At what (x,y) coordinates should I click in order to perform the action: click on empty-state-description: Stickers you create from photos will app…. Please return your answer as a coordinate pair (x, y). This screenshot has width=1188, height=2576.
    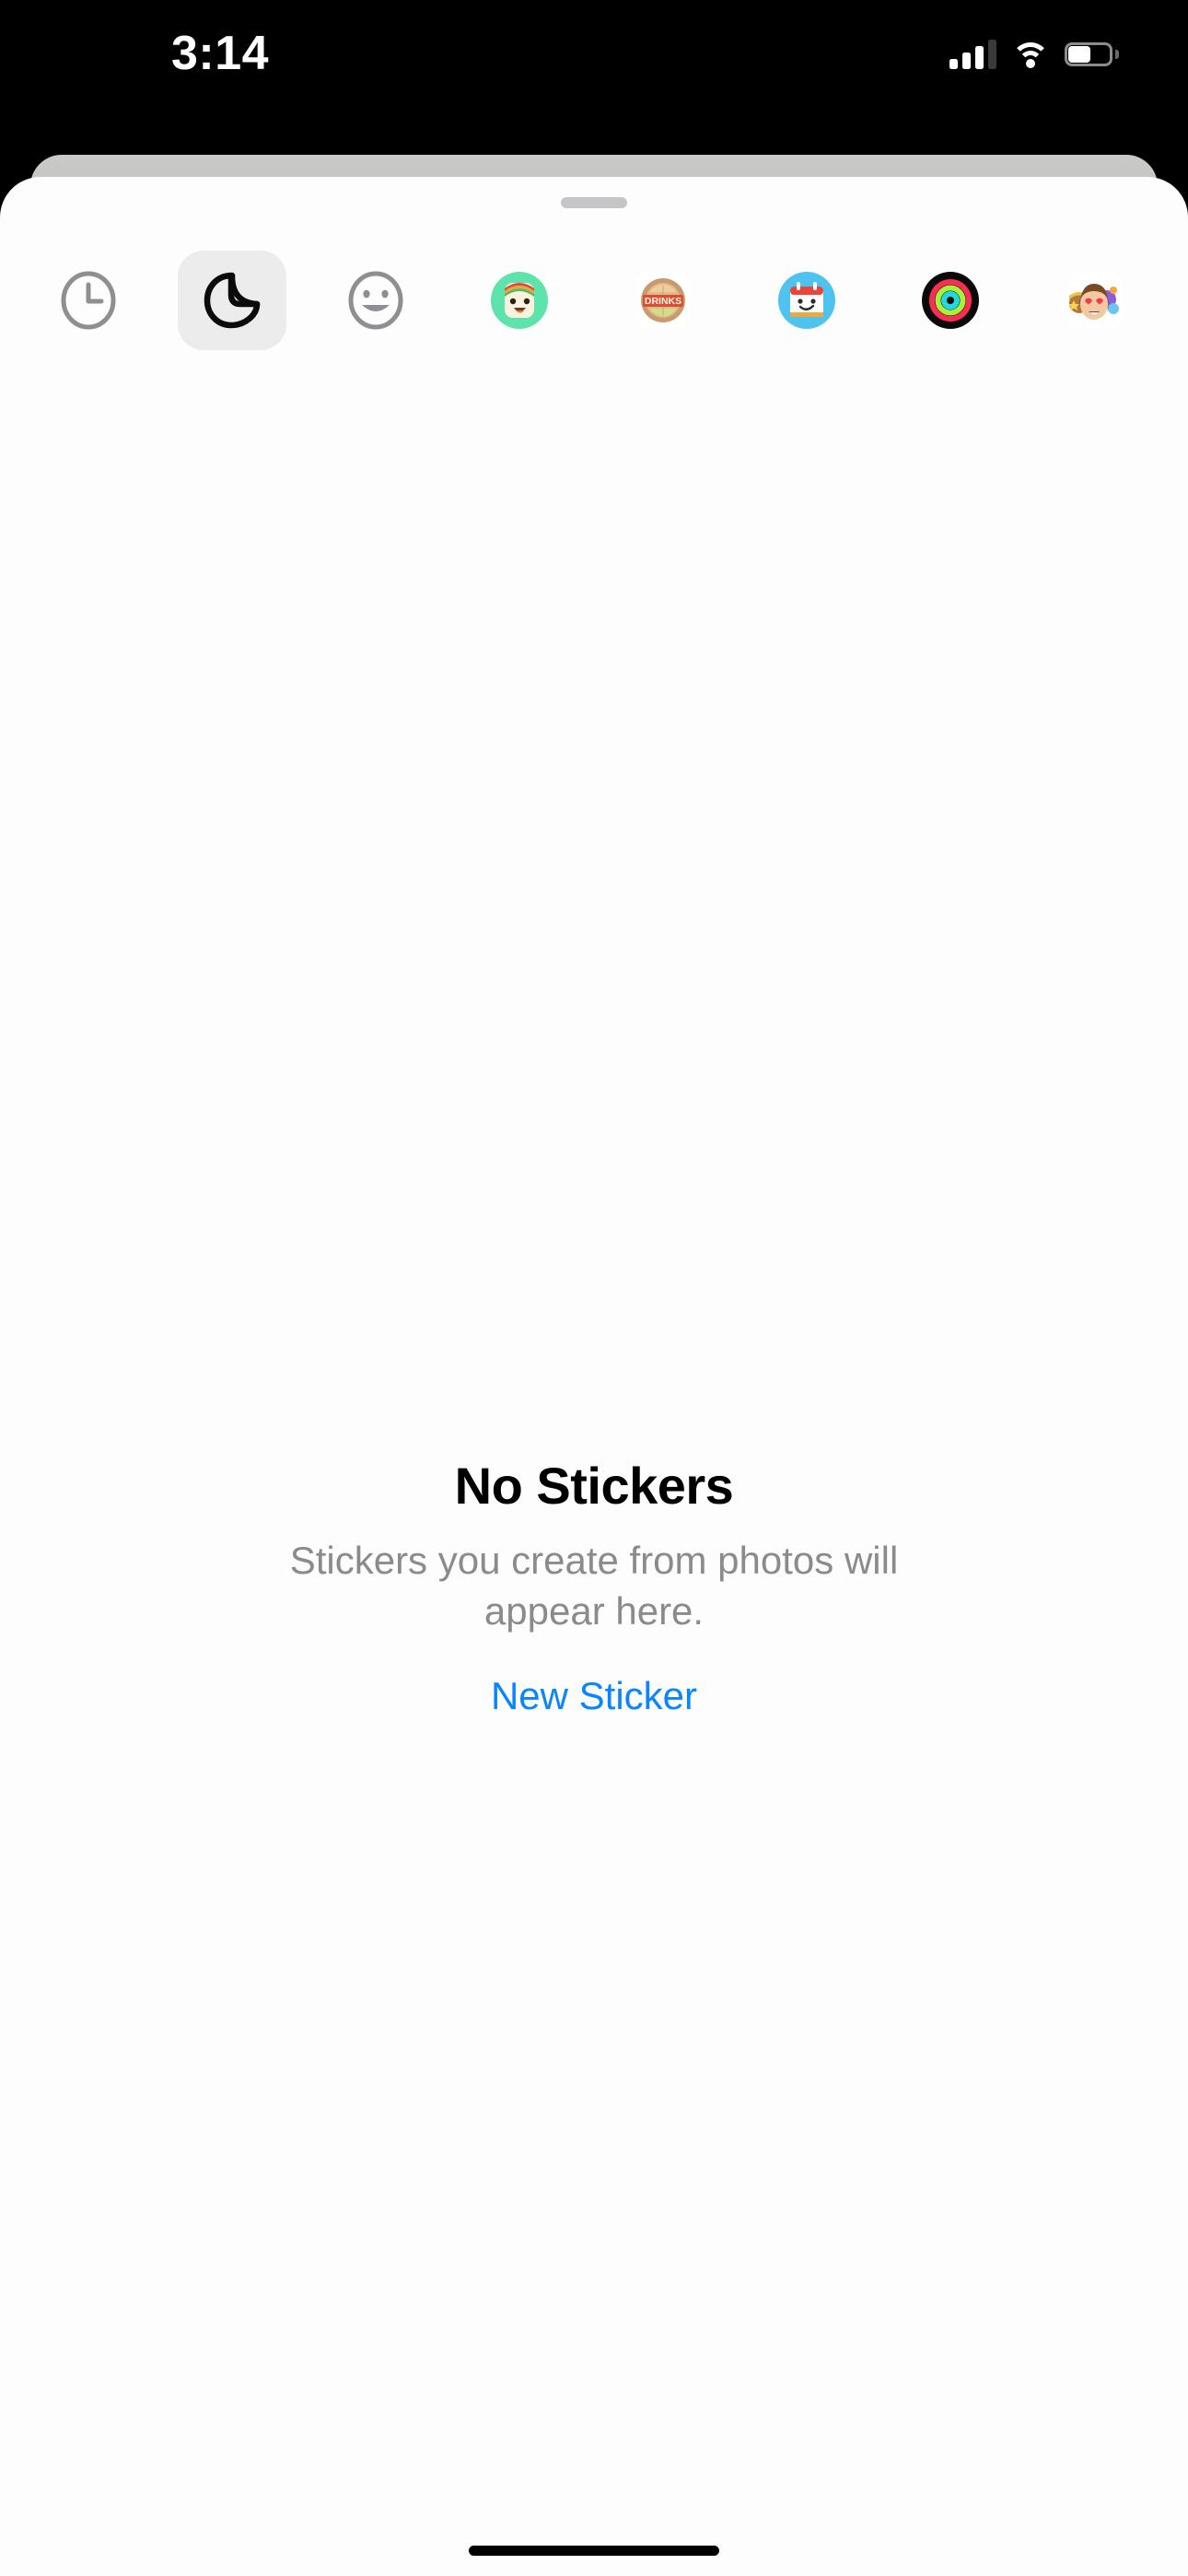
    Looking at the image, I should click on (594, 1585).